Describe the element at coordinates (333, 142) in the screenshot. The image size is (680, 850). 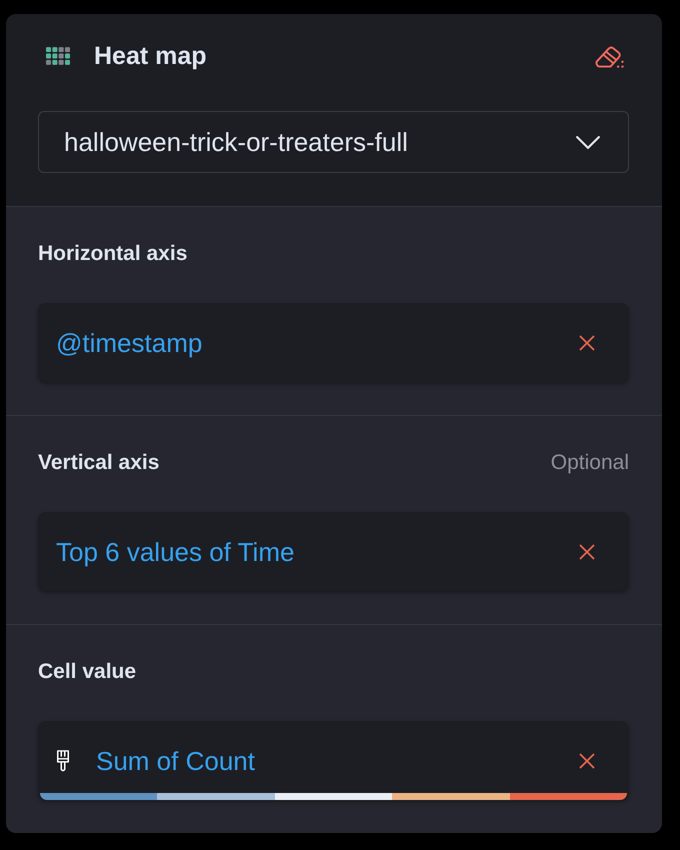
I see `data-view-select: halloween-trick-or-treaters-full` at that location.